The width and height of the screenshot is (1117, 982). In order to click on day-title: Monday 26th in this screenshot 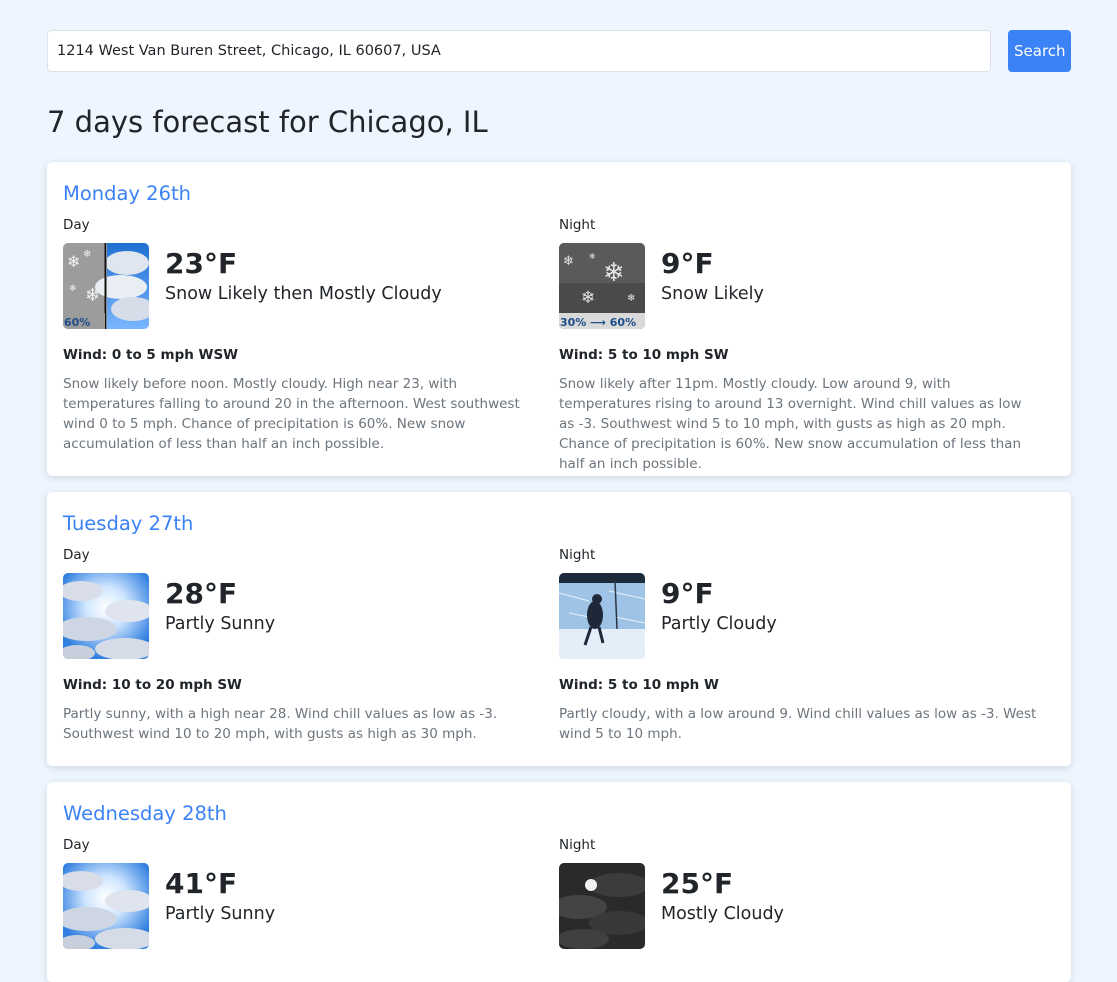, I will do `click(127, 193)`.